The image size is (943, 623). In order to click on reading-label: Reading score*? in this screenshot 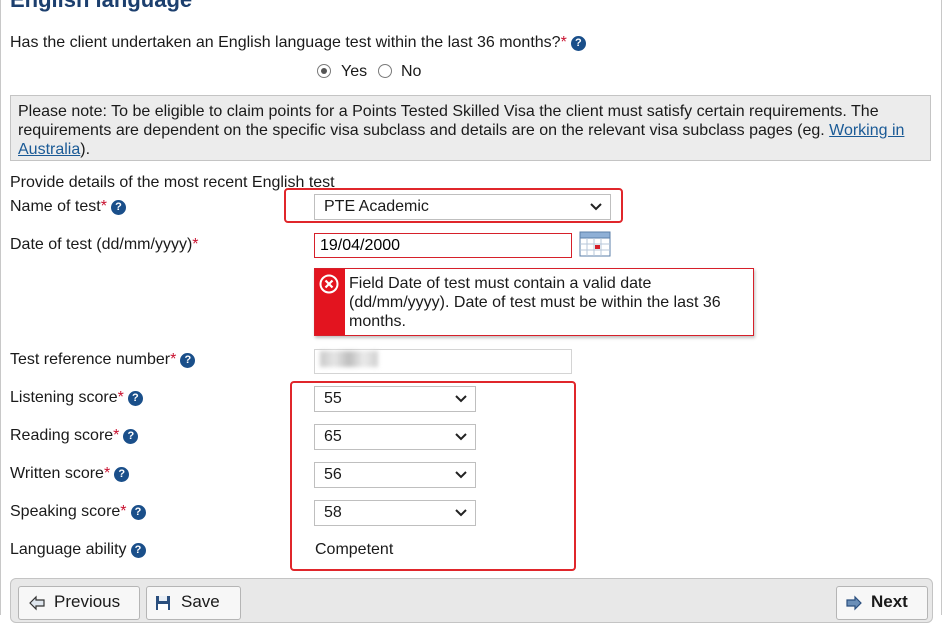, I will do `click(74, 436)`.